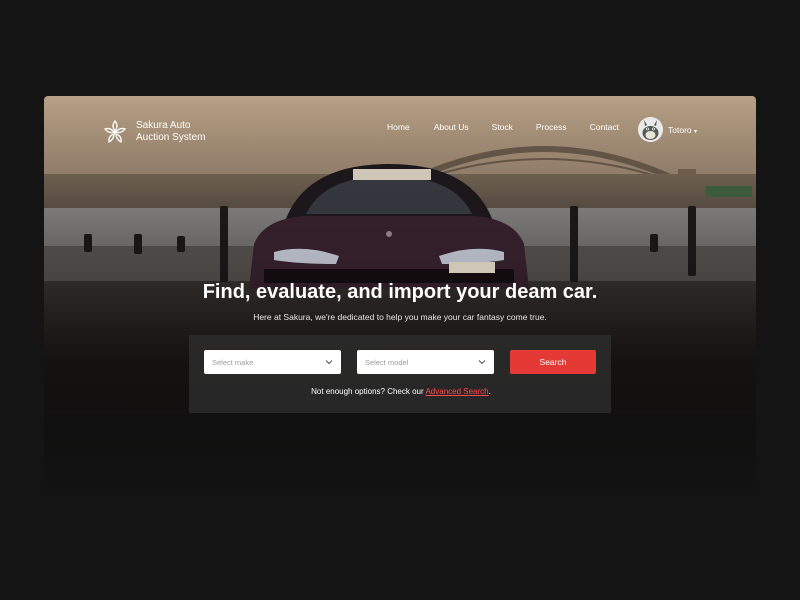 The height and width of the screenshot is (600, 800). Describe the element at coordinates (272, 362) in the screenshot. I see `select-make: Select make` at that location.